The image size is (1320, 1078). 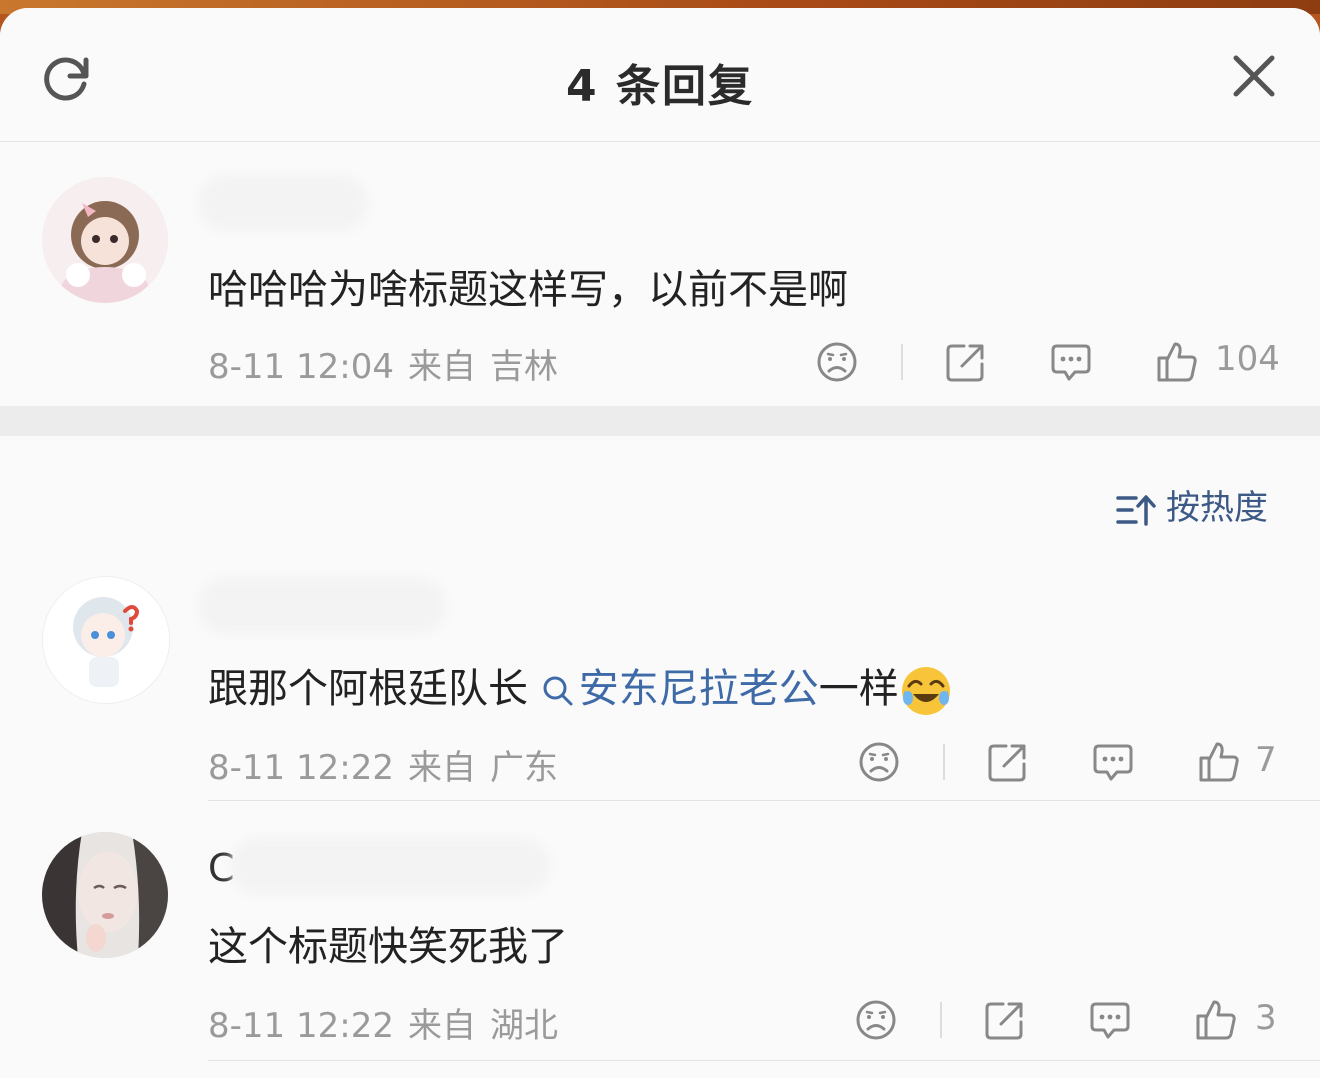 What do you see at coordinates (660, 86) in the screenshot?
I see `page-title: 4 条回复` at bounding box center [660, 86].